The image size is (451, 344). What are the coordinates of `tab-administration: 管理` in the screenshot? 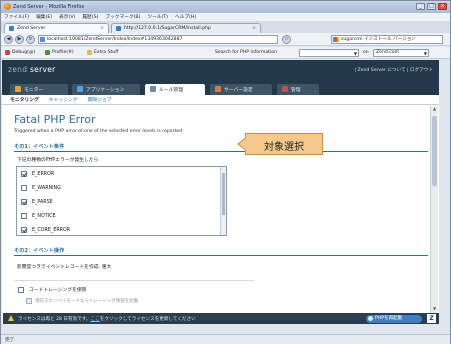 It's located at (298, 89).